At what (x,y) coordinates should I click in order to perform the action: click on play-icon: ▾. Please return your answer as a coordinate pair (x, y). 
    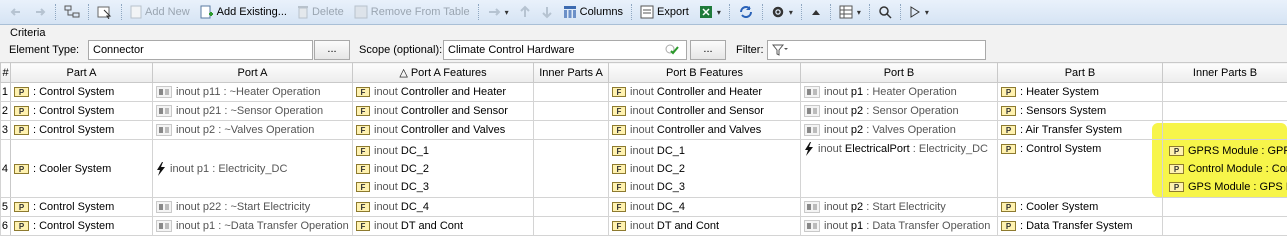
    Looking at the image, I should click on (919, 12).